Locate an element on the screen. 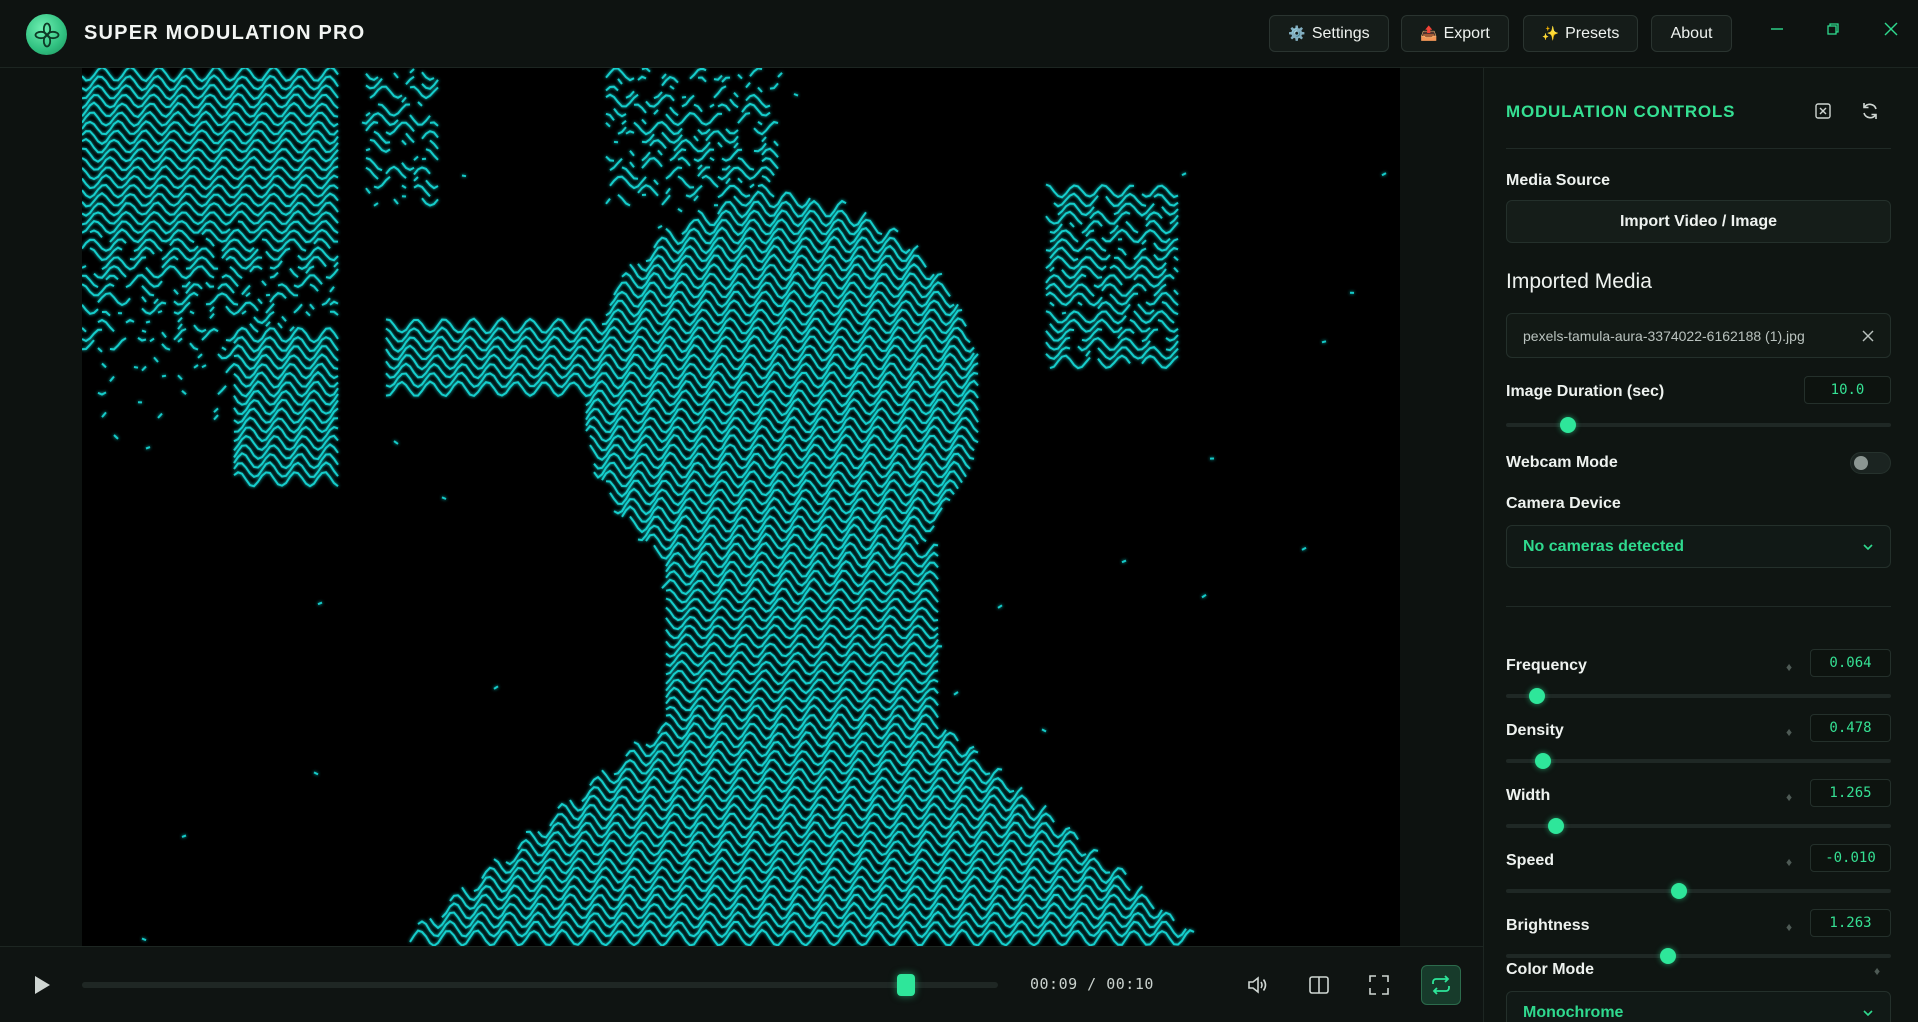  export-button-label: Export is located at coordinates (1466, 33).